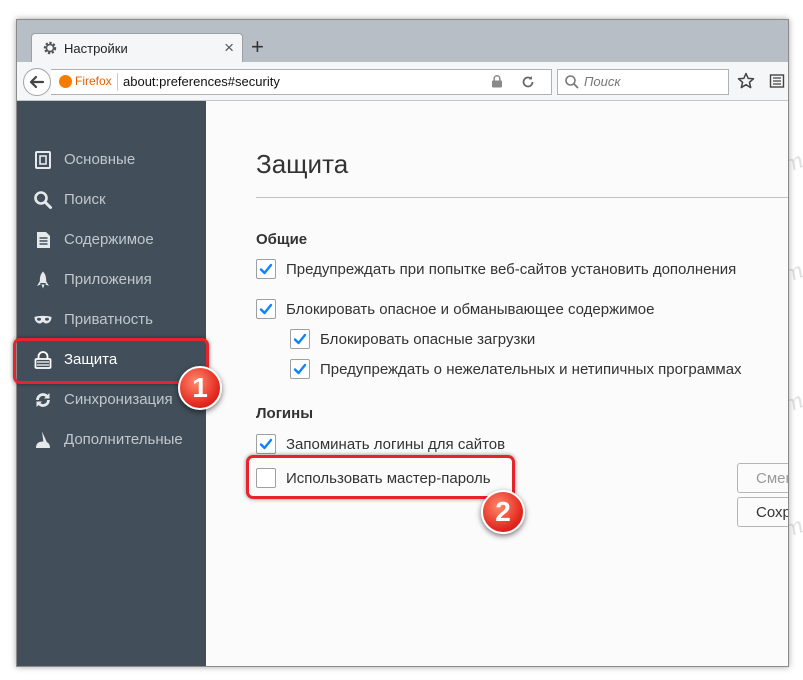 The height and width of the screenshot is (680, 803). I want to click on checkbox-label: Блокировать опасные загрузки, so click(428, 339).